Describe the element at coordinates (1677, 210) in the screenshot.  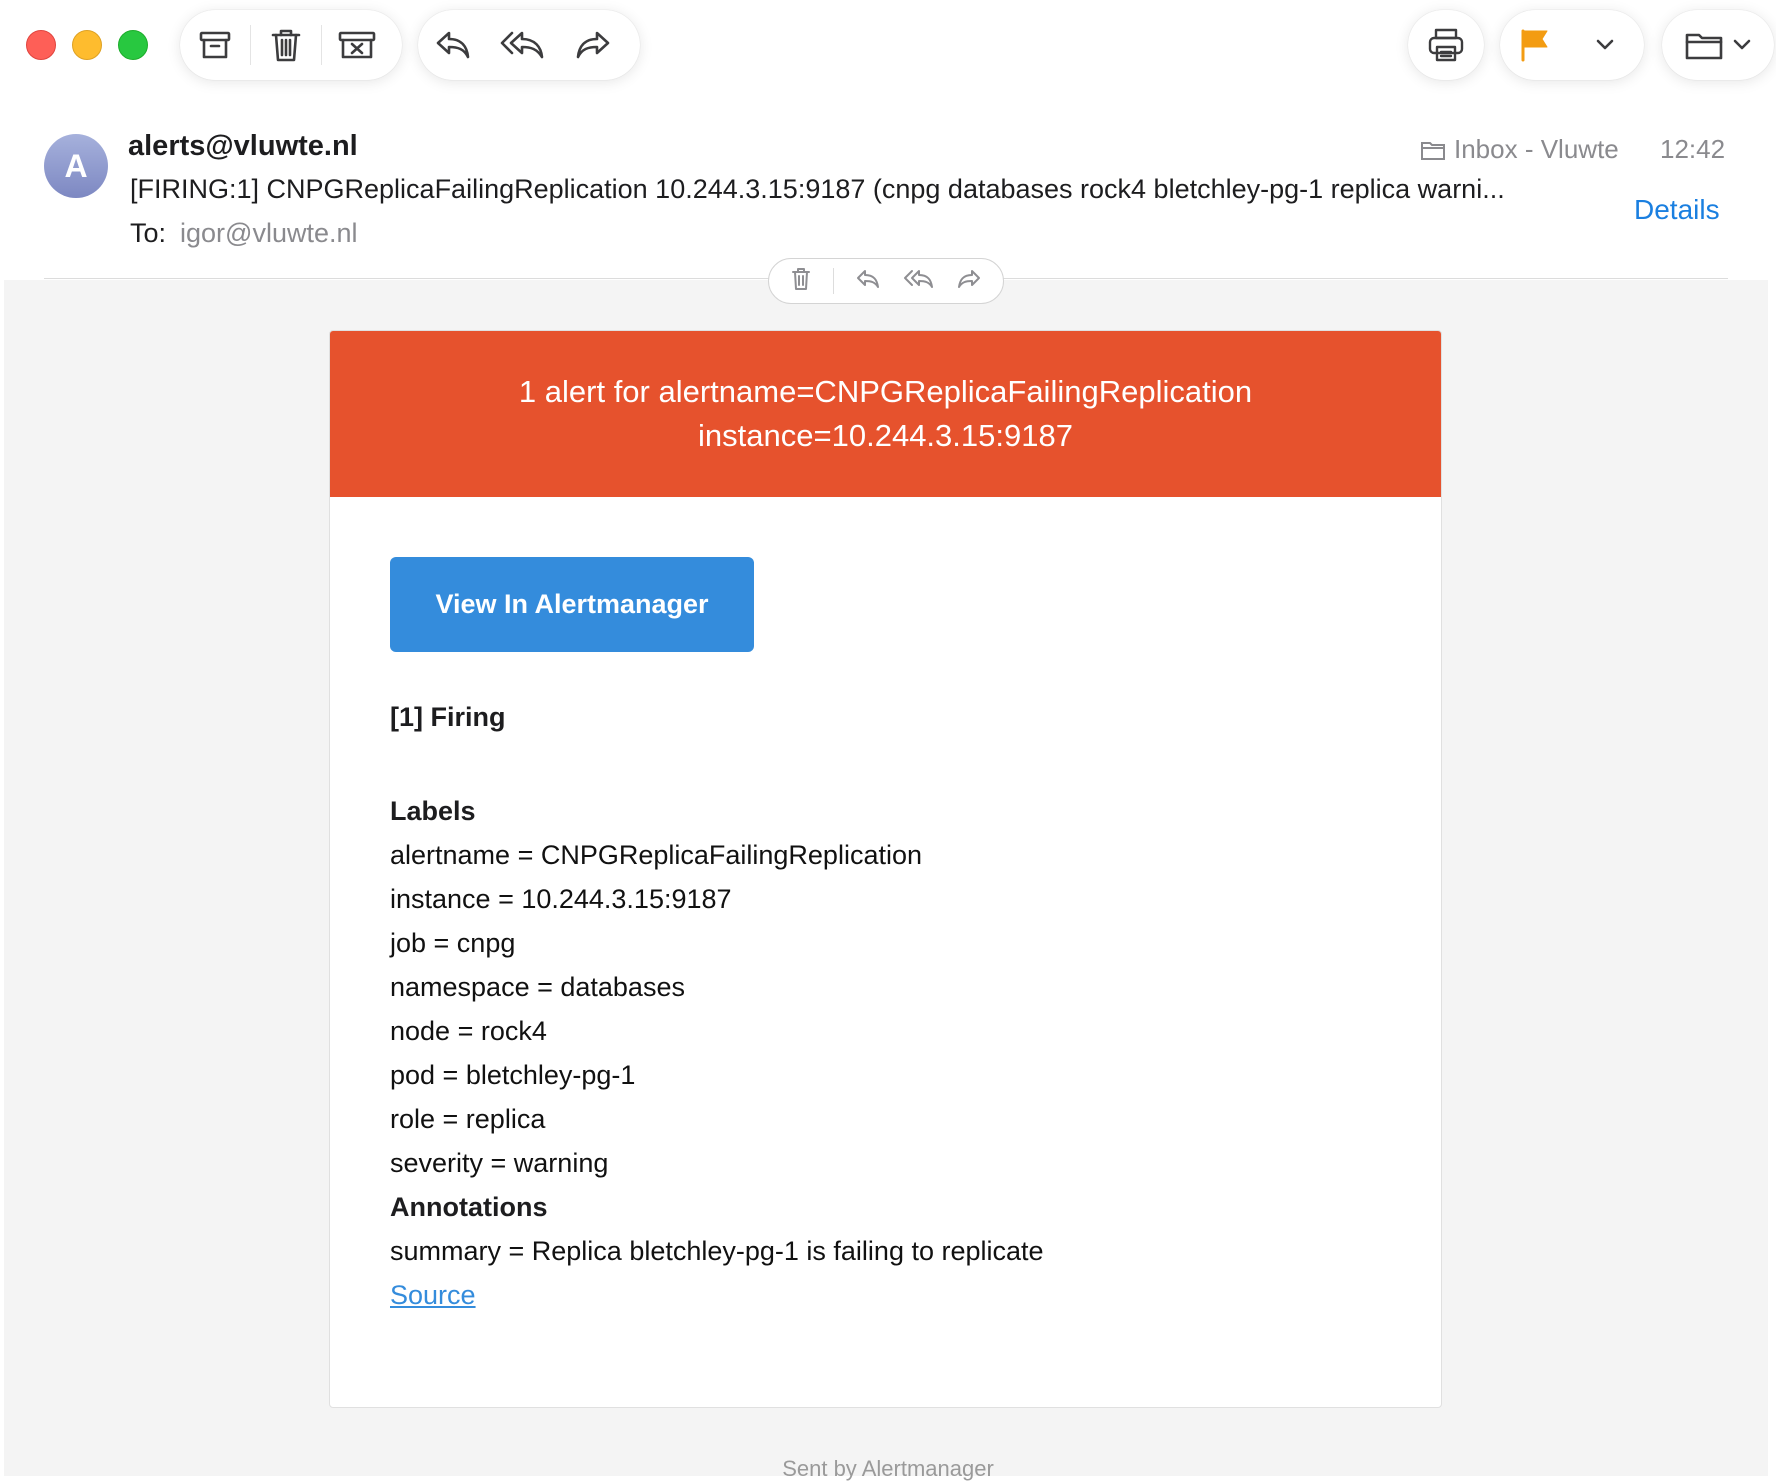
I see `details-link: Details` at that location.